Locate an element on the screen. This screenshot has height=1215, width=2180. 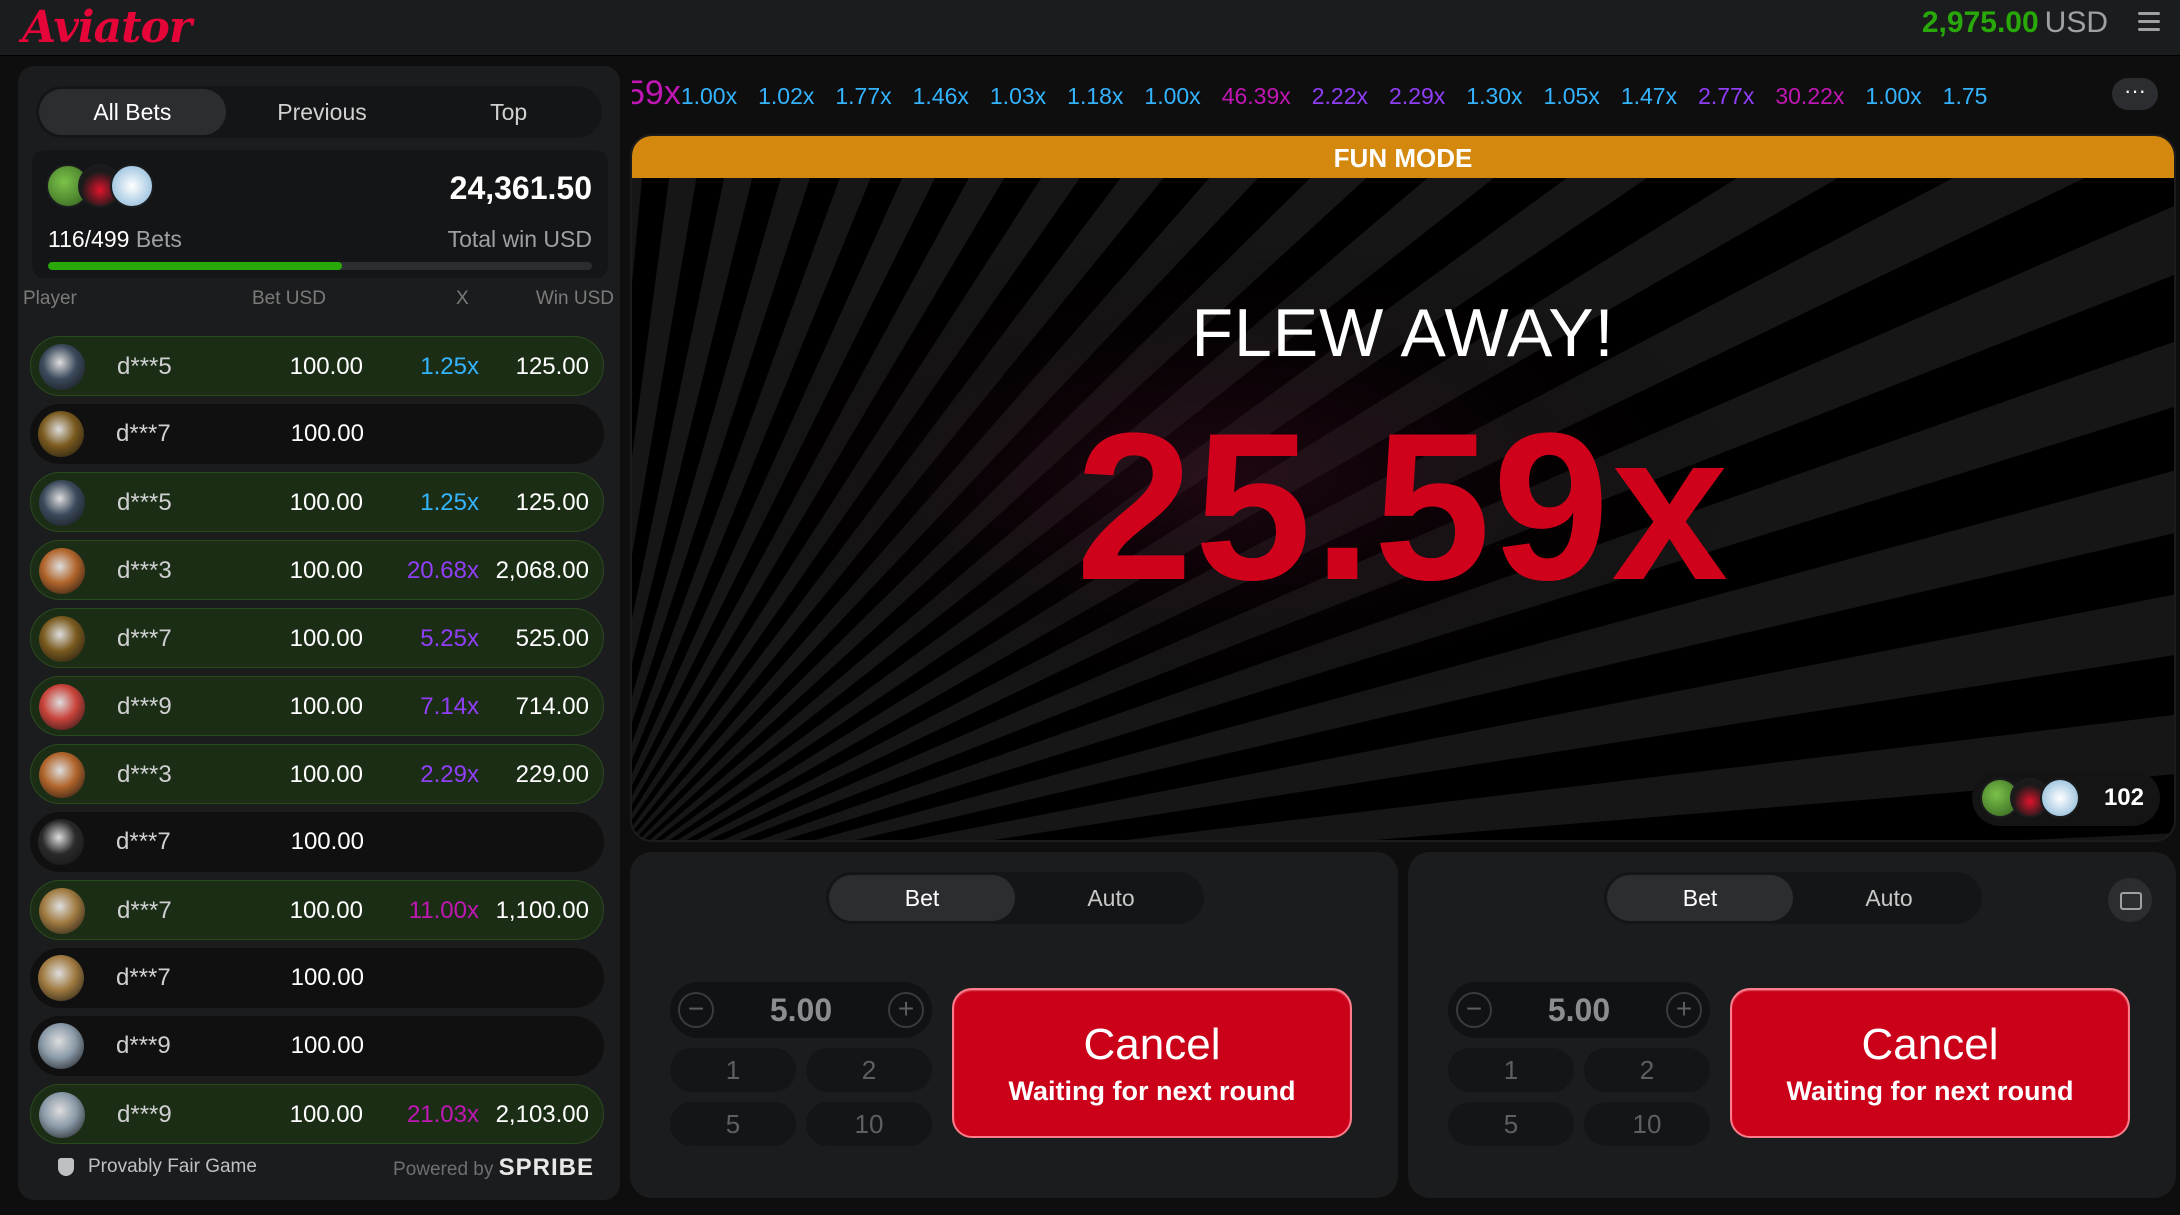
bets-count: 116/499 Bets is located at coordinates (115, 239).